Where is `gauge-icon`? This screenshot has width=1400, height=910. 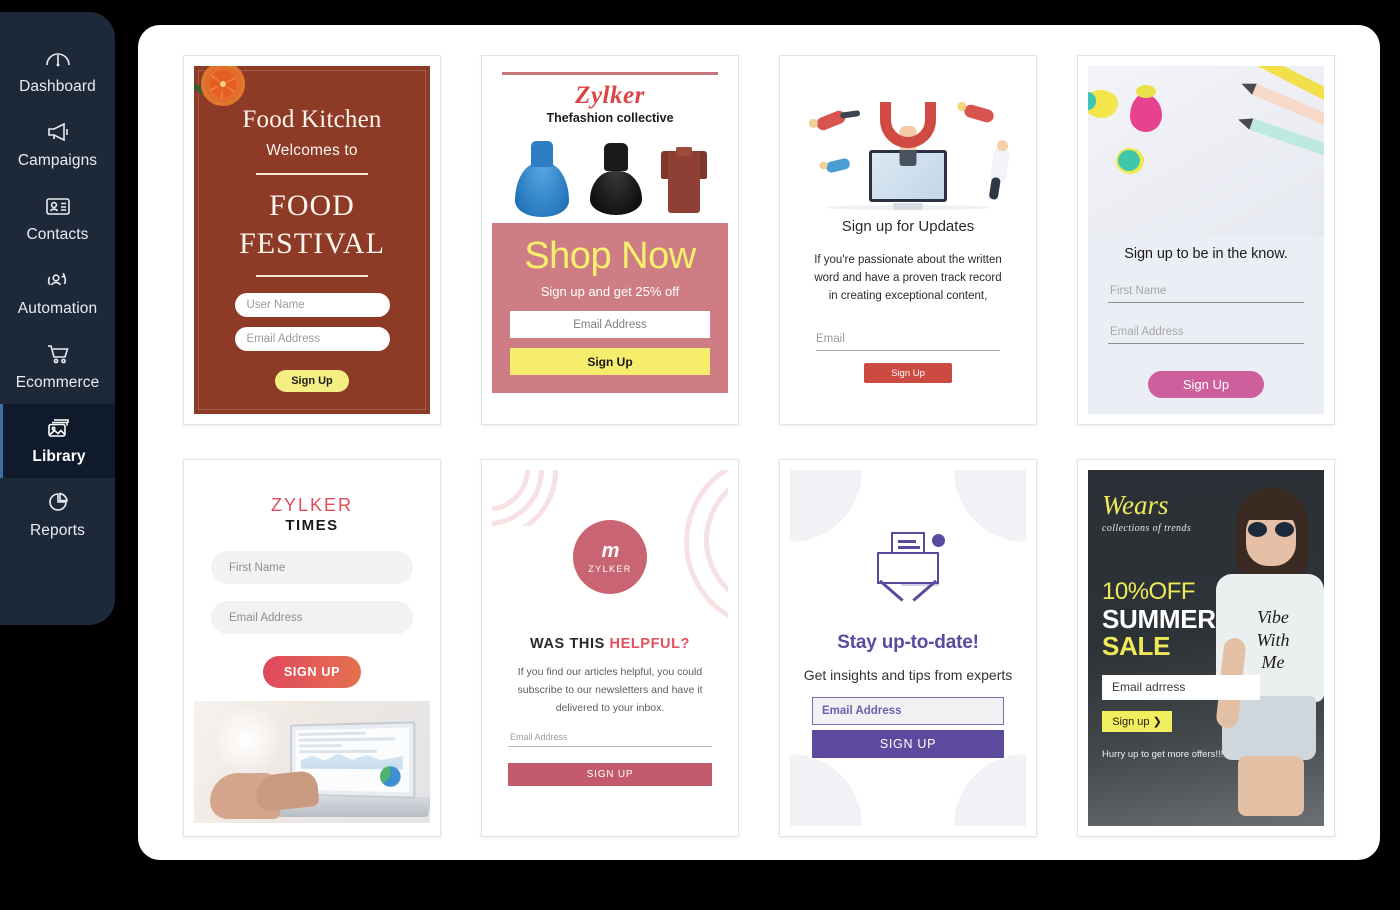
gauge-icon is located at coordinates (58, 58).